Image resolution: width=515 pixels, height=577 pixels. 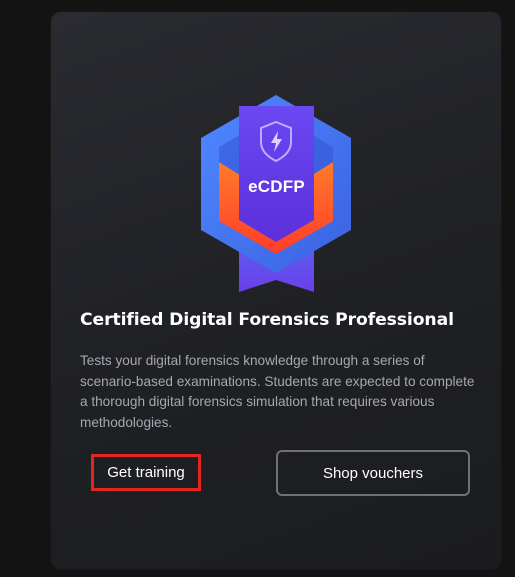 I want to click on certification-title: Certified Digital Forensics Professional, so click(x=267, y=320).